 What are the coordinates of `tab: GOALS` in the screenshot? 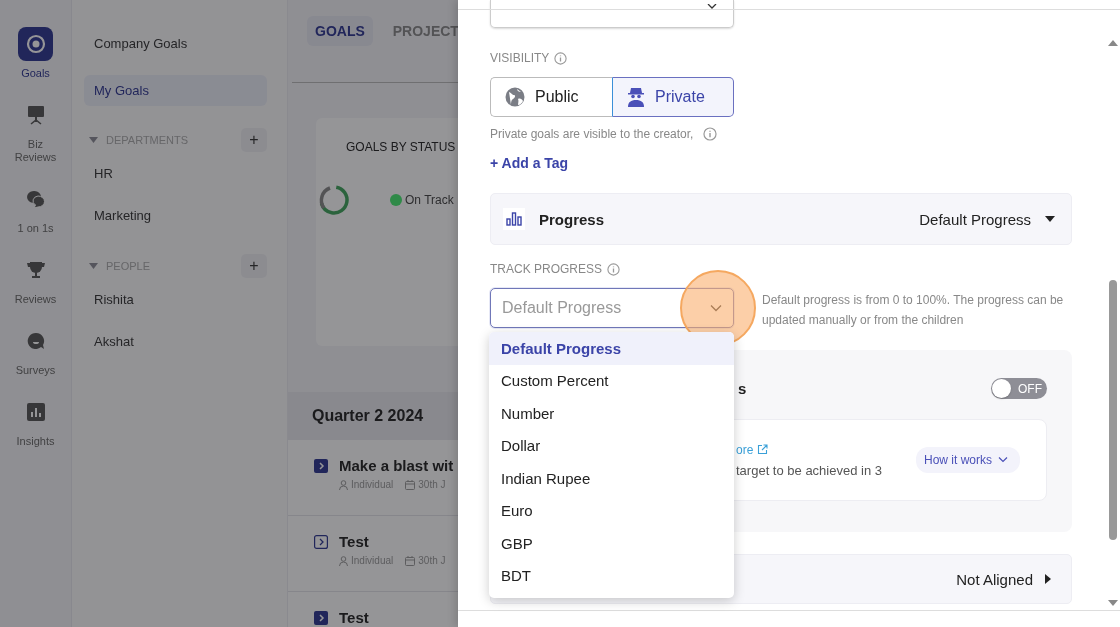 It's located at (340, 31).